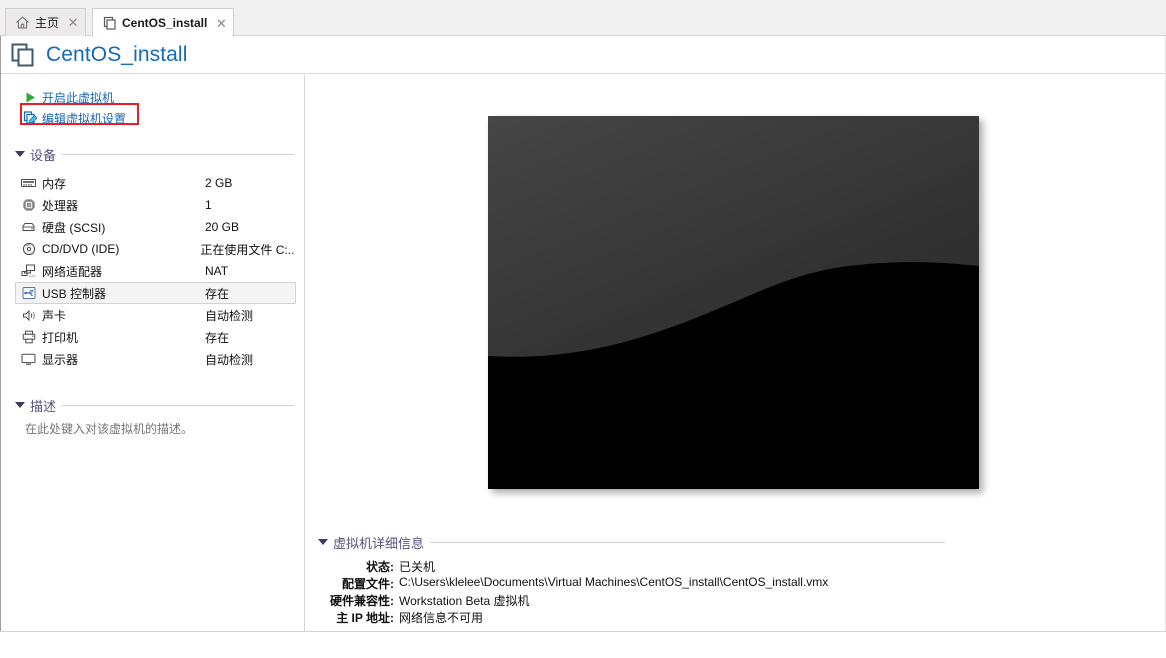 The height and width of the screenshot is (658, 1166). I want to click on tab-centos-install: CentOS_install ✕, so click(163, 22).